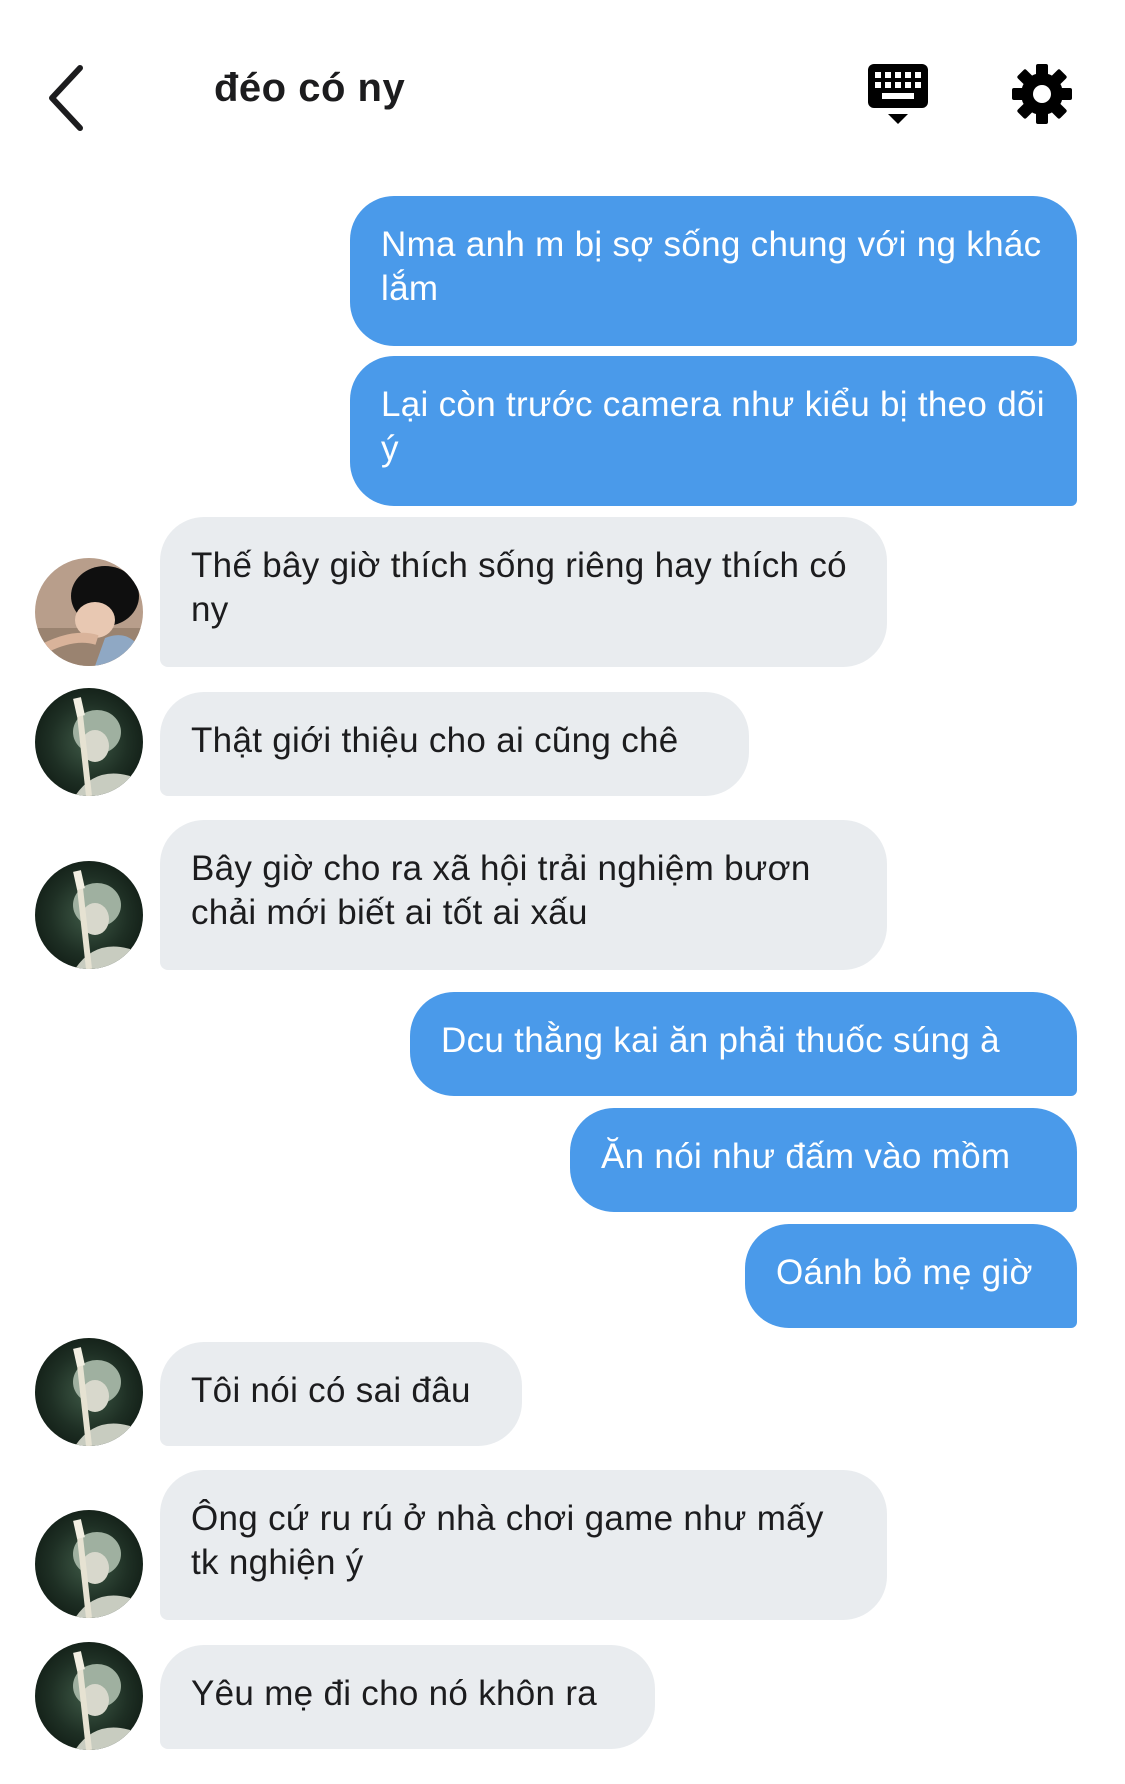  I want to click on message-bubble-incoming: Yêu mẹ đi cho nó khôn ra, so click(407, 1697).